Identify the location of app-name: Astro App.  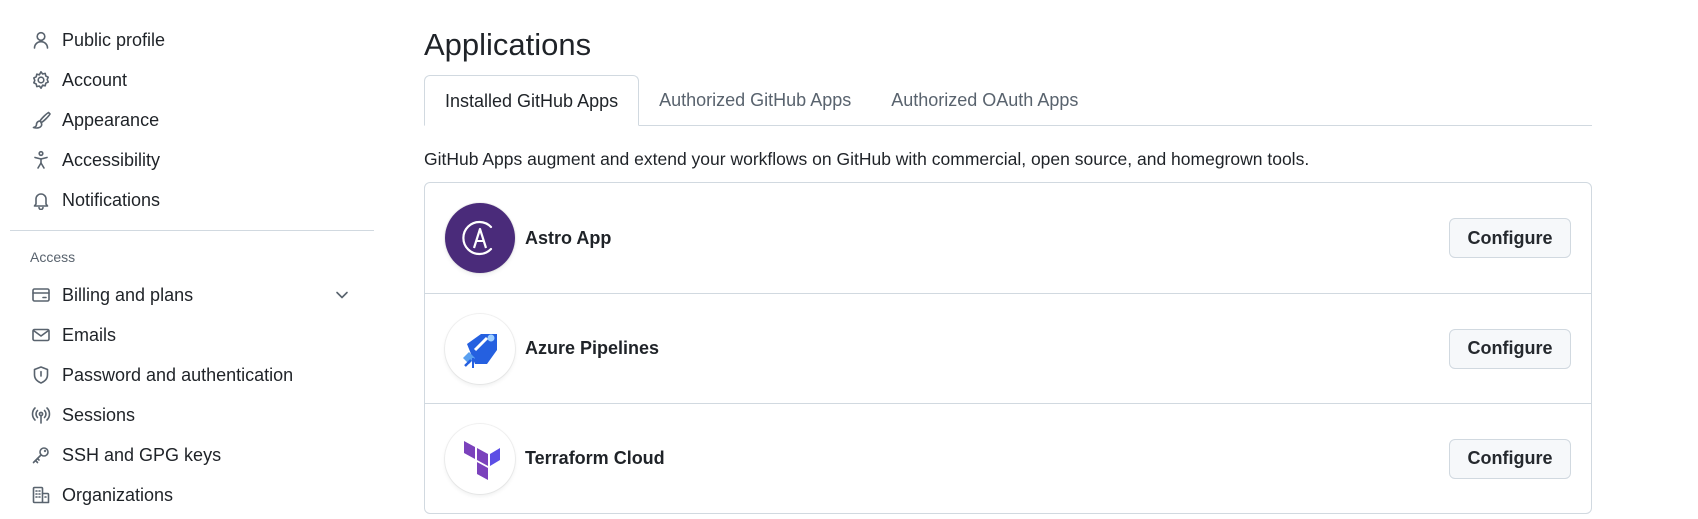
(987, 238).